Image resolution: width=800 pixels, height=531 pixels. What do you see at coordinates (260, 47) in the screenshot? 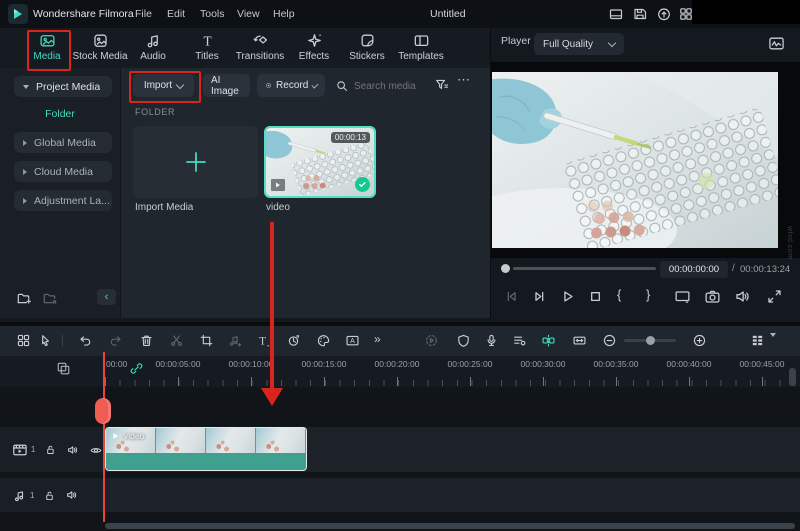
I see `tab-transitions: Transitions` at bounding box center [260, 47].